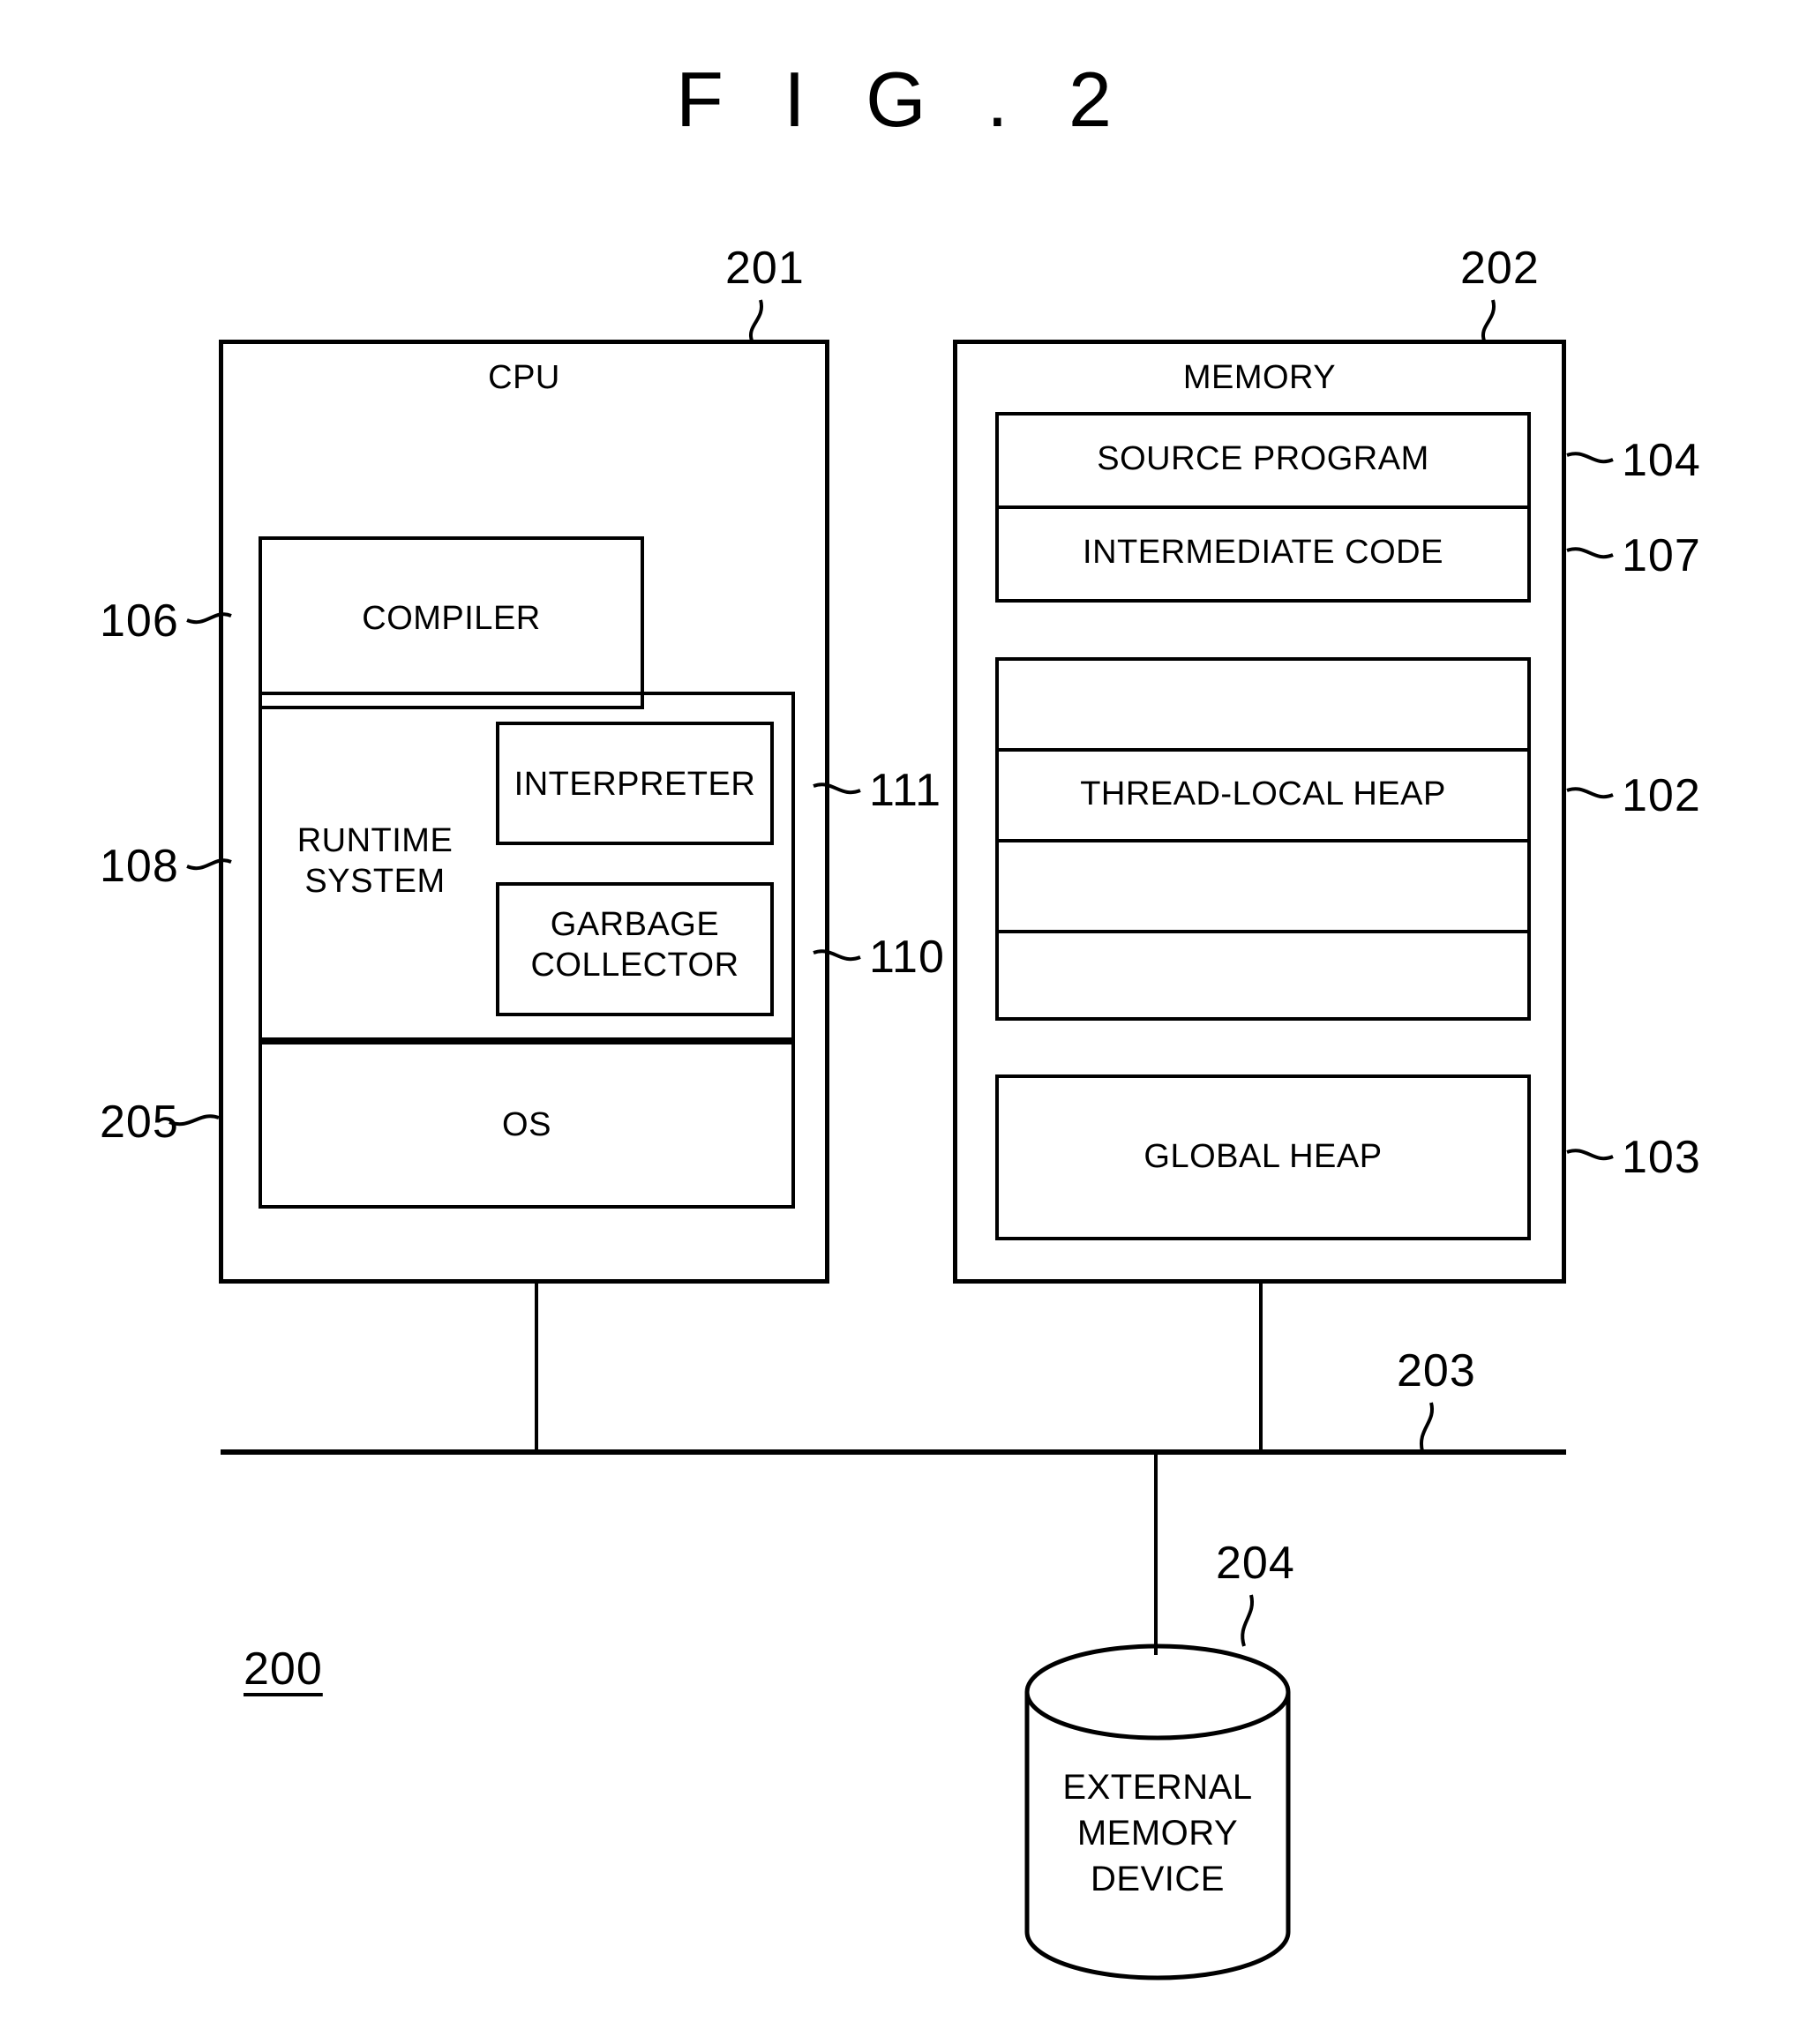  Describe the element at coordinates (907, 957) in the screenshot. I see `ref-110: 110` at that location.